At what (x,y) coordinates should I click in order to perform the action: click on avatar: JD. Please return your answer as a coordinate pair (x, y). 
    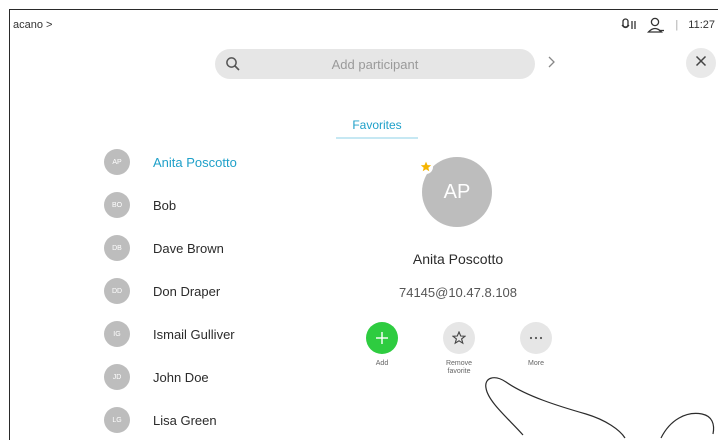
    Looking at the image, I should click on (117, 377).